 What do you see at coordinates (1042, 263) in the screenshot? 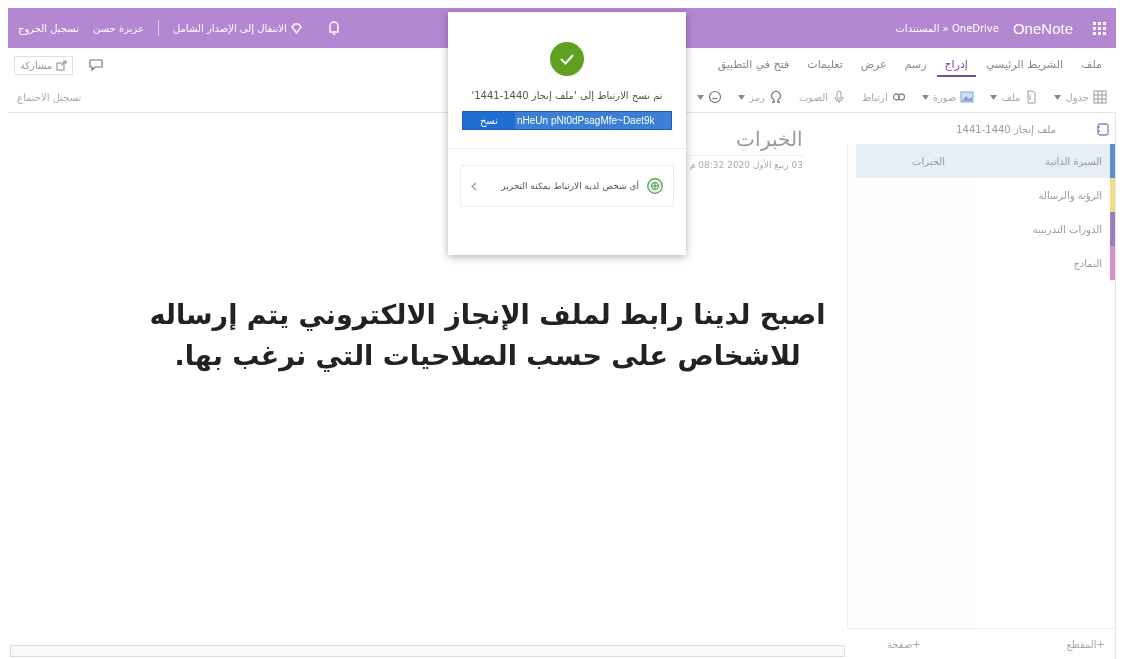
I see `section-tab: النماذج` at bounding box center [1042, 263].